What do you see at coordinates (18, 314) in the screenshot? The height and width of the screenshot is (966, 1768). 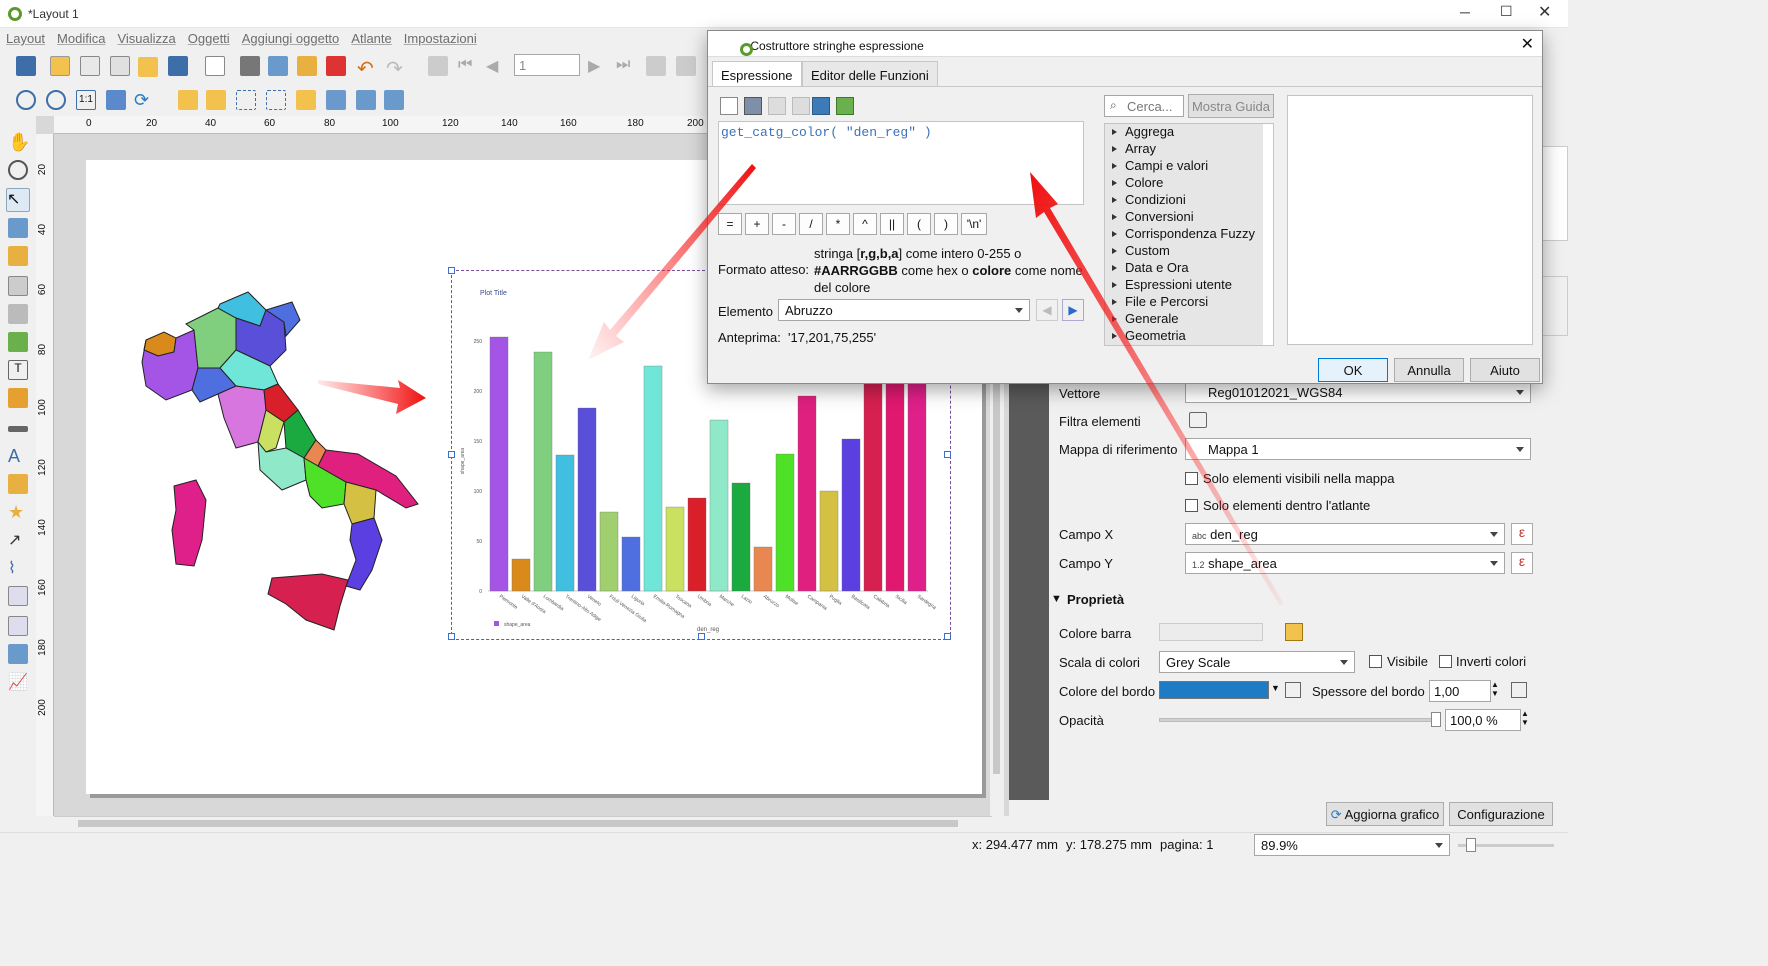 I see `add-3d-map-icon` at bounding box center [18, 314].